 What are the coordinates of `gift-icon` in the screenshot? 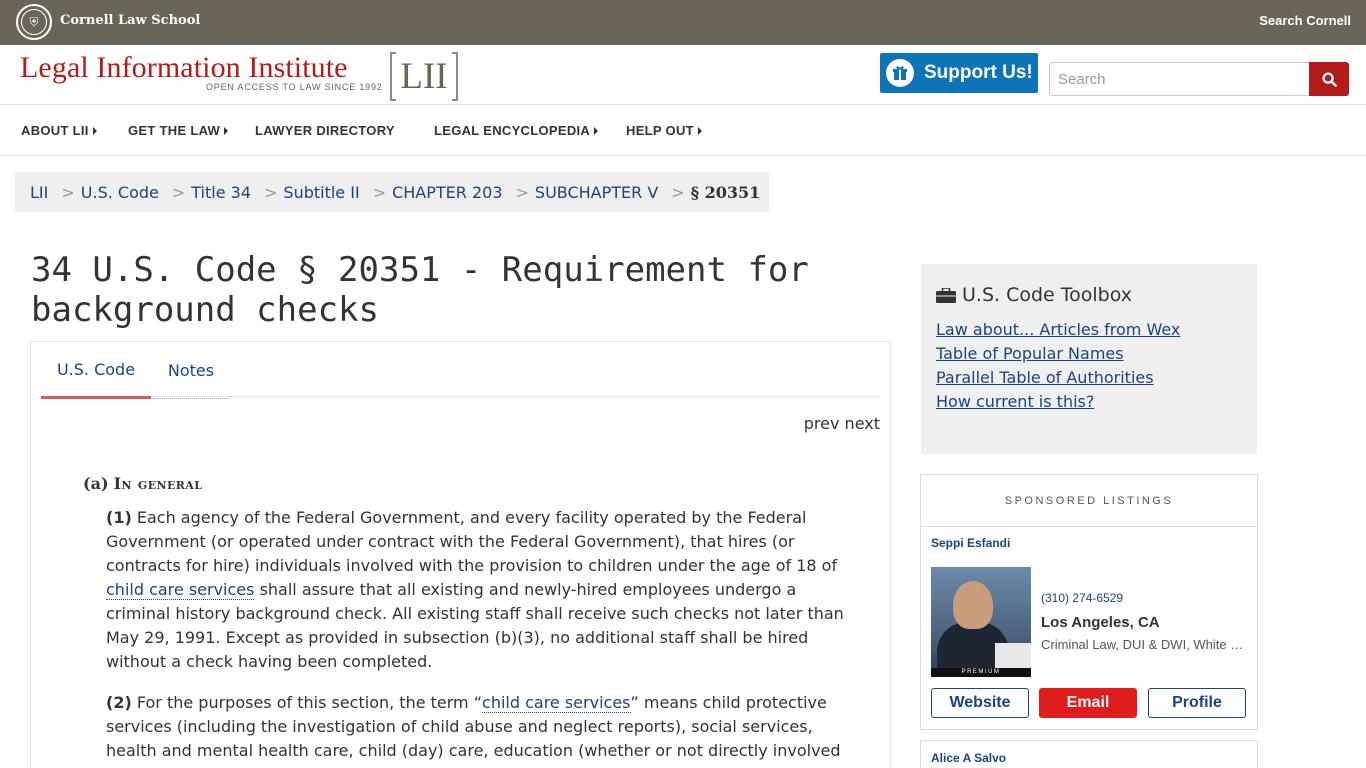 It's located at (900, 73).